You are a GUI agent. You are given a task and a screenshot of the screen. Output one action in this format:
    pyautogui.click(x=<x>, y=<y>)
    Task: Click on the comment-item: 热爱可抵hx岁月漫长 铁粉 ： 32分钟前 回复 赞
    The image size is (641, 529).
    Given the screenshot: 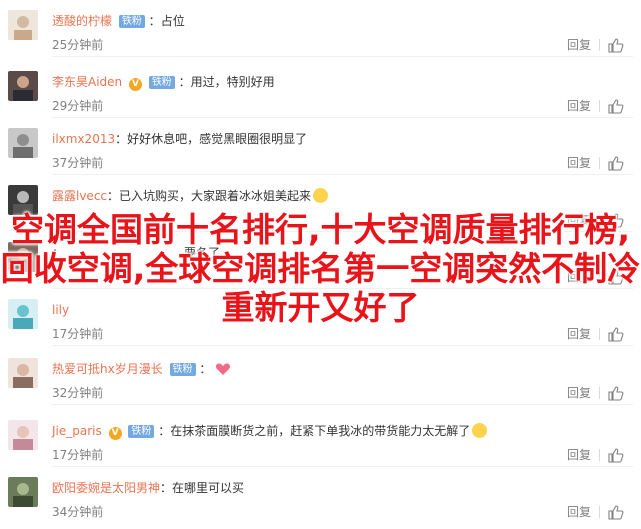 What is the action you would take?
    pyautogui.click(x=320, y=376)
    